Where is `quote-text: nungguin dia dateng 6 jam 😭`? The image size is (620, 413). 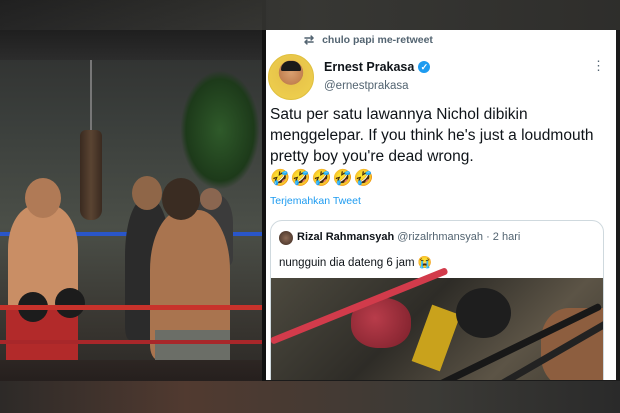 quote-text: nungguin dia dateng 6 jam 😭 is located at coordinates (356, 263).